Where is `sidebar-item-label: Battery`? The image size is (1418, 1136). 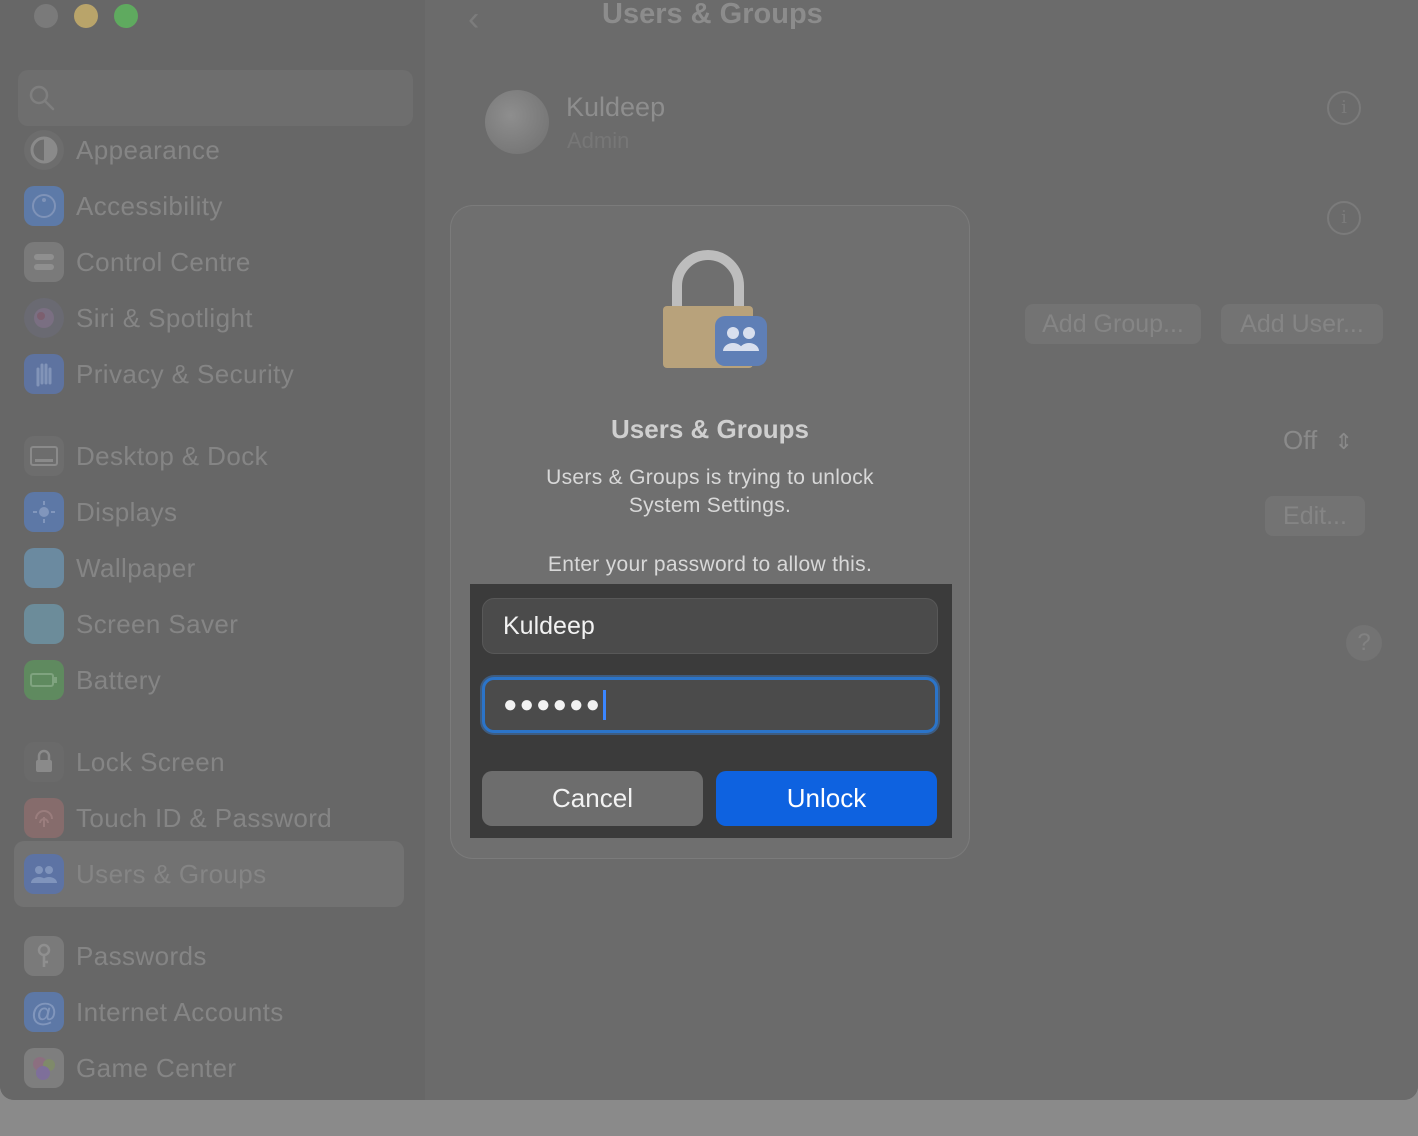 sidebar-item-label: Battery is located at coordinates (119, 679).